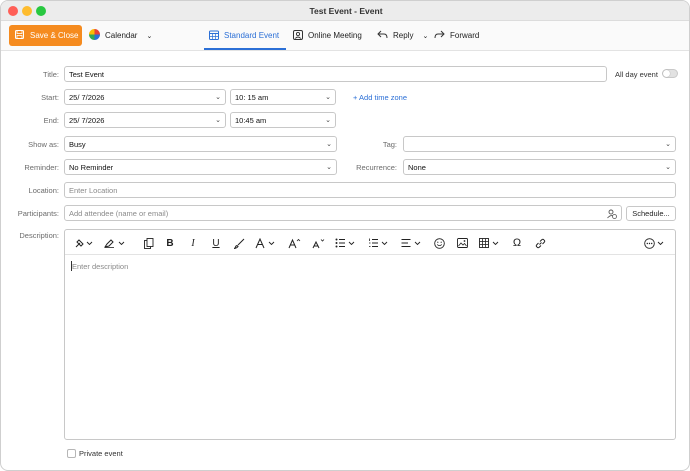 Image resolution: width=690 pixels, height=471 pixels. I want to click on start-label: Start:, so click(50, 97).